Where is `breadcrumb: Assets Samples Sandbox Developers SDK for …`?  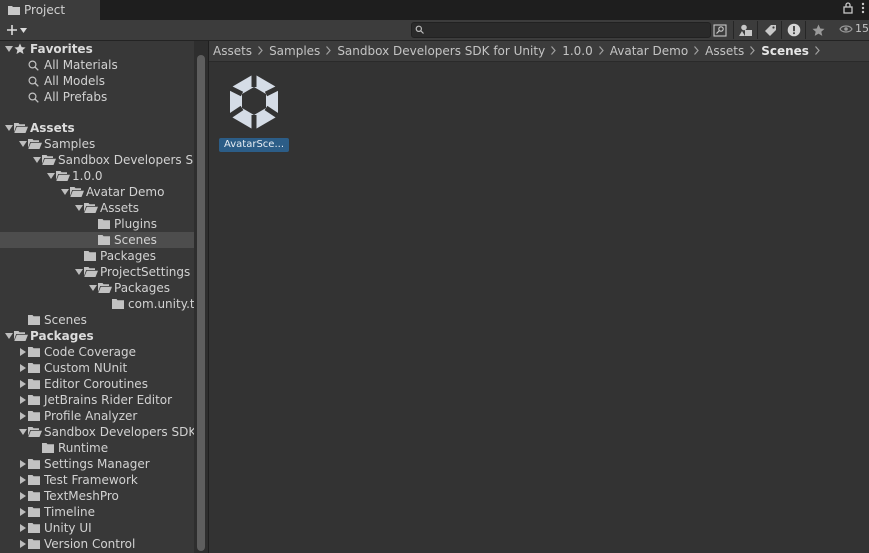
breadcrumb: Assets Samples Sandbox Developers SDK for … is located at coordinates (539, 51).